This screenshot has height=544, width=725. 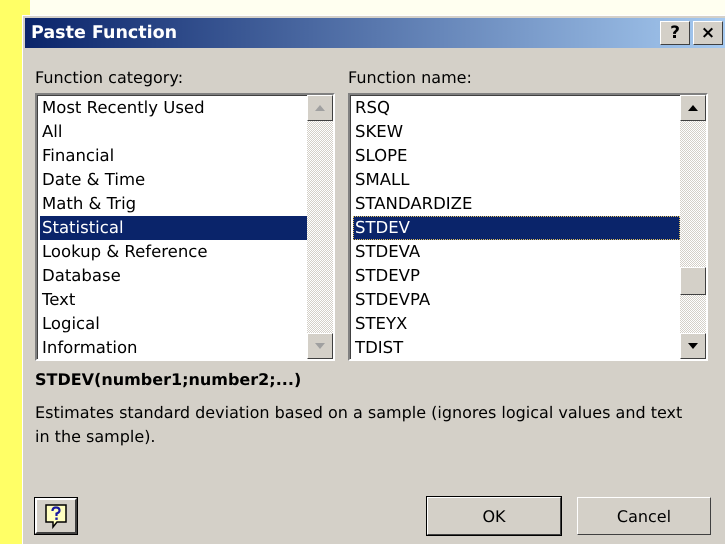 What do you see at coordinates (109, 77) in the screenshot?
I see `list-label: Function category:` at bounding box center [109, 77].